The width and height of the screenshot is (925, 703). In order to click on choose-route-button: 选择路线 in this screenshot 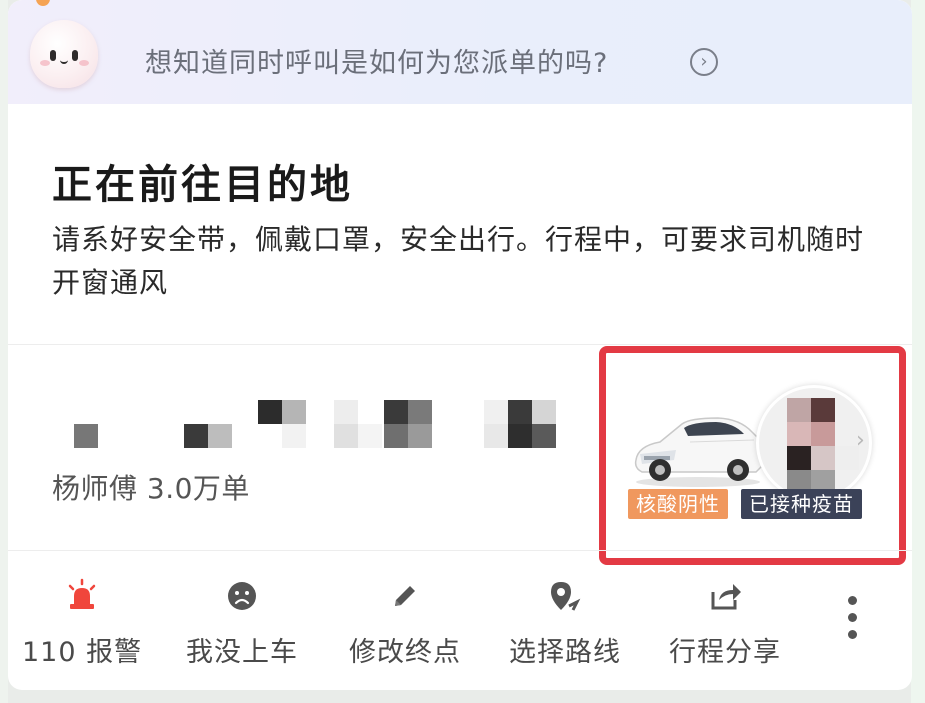, I will do `click(565, 628)`.